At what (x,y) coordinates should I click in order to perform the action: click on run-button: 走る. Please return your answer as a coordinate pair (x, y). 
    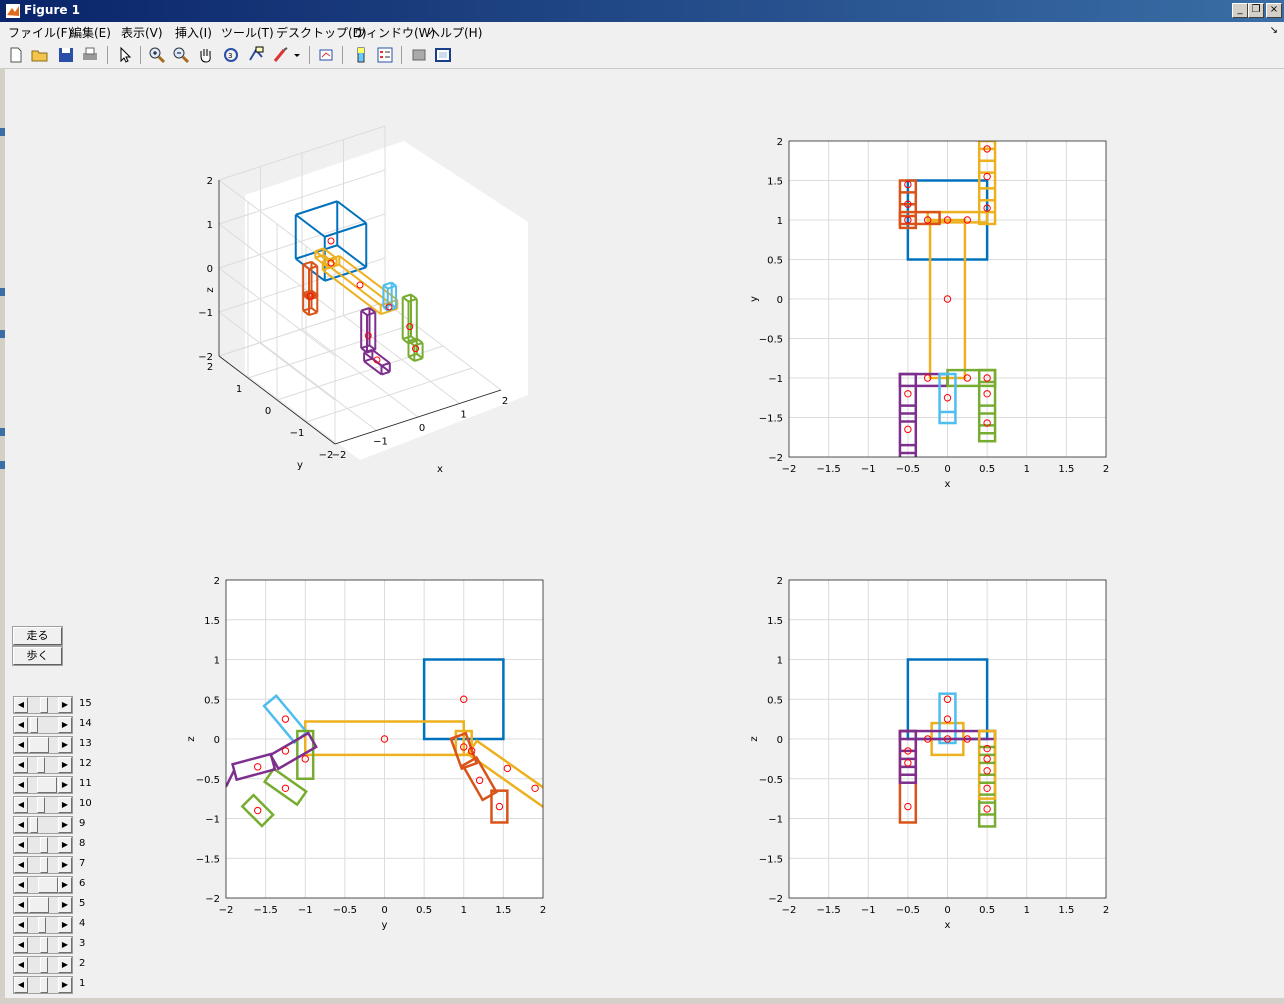
    Looking at the image, I should click on (37, 636).